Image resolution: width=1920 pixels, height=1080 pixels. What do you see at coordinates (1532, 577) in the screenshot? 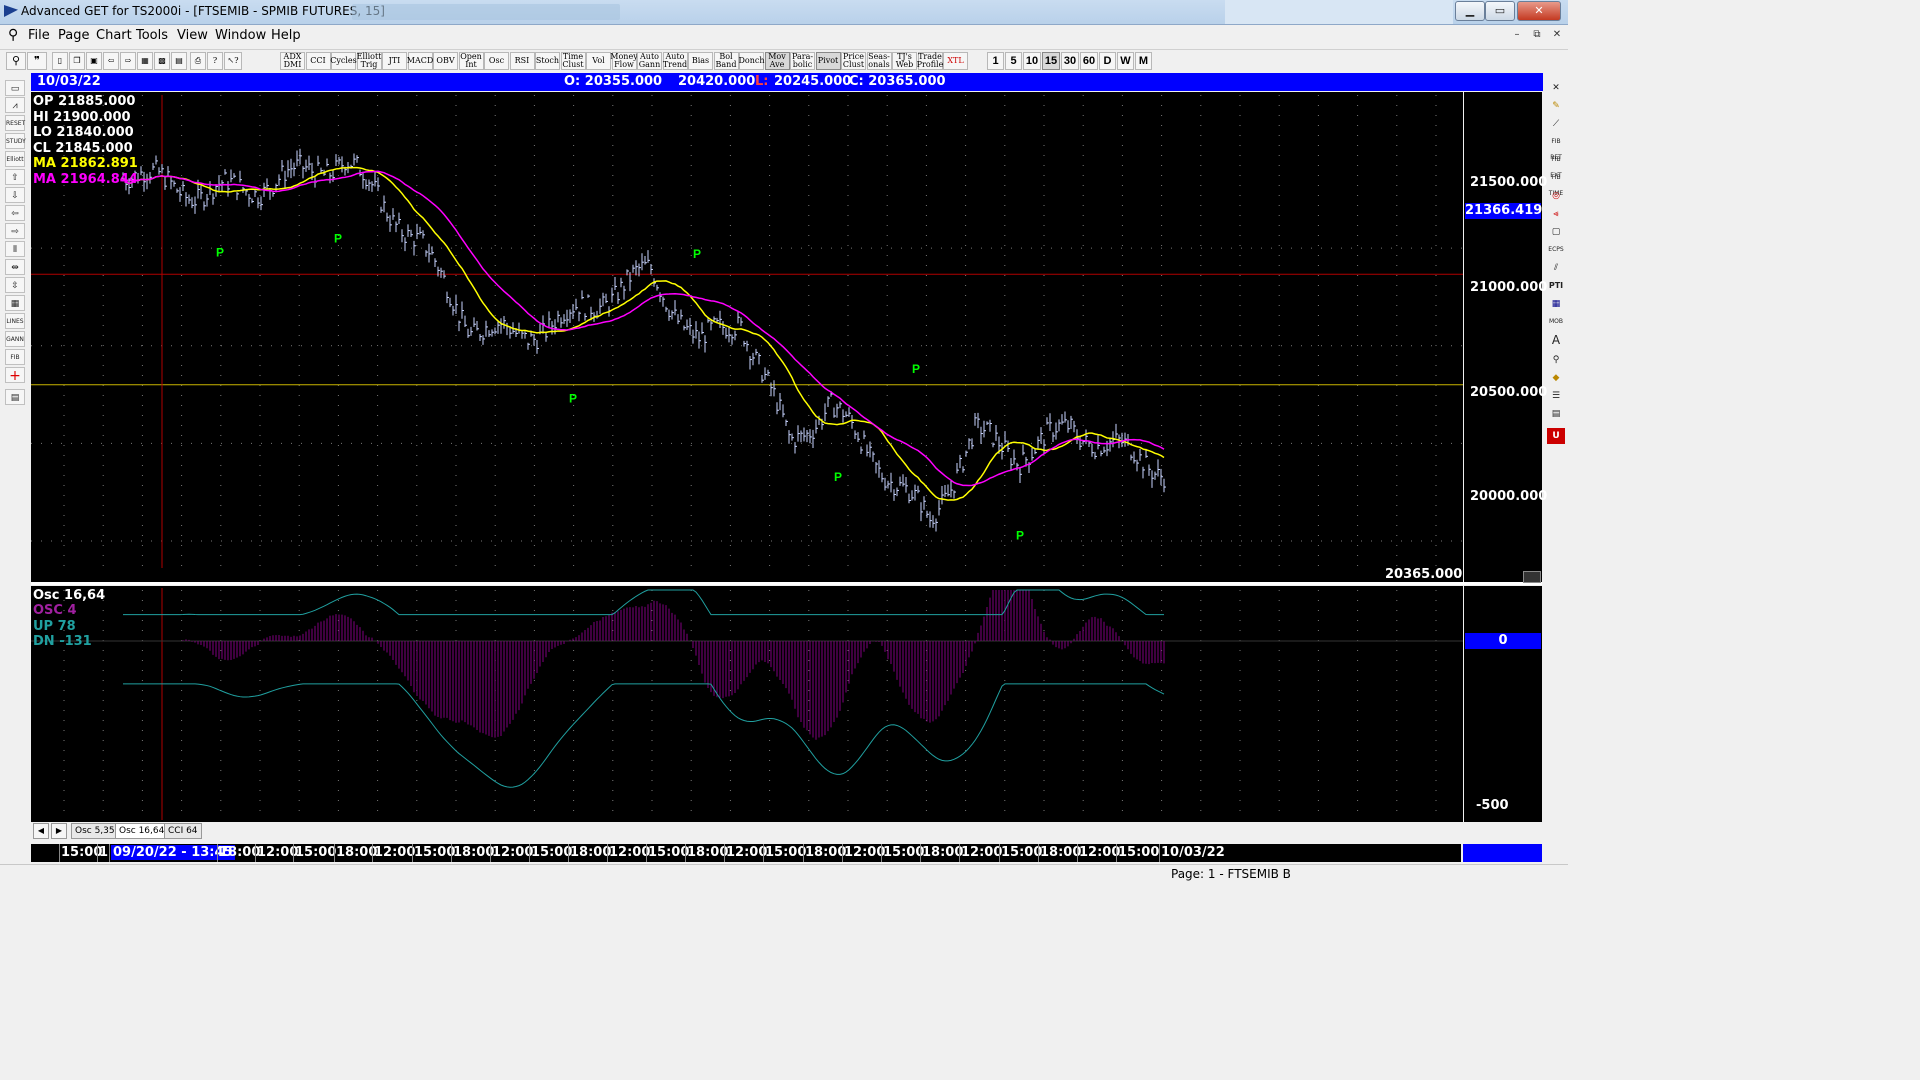
I see `panel-resize-icon` at bounding box center [1532, 577].